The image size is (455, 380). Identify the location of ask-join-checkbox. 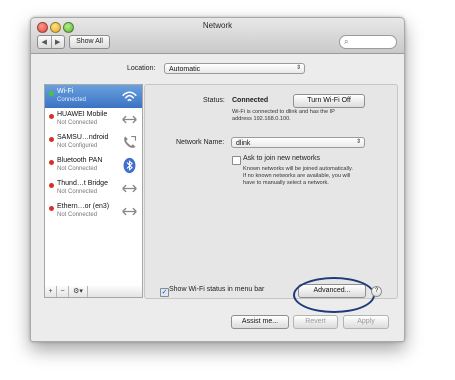
(236, 160).